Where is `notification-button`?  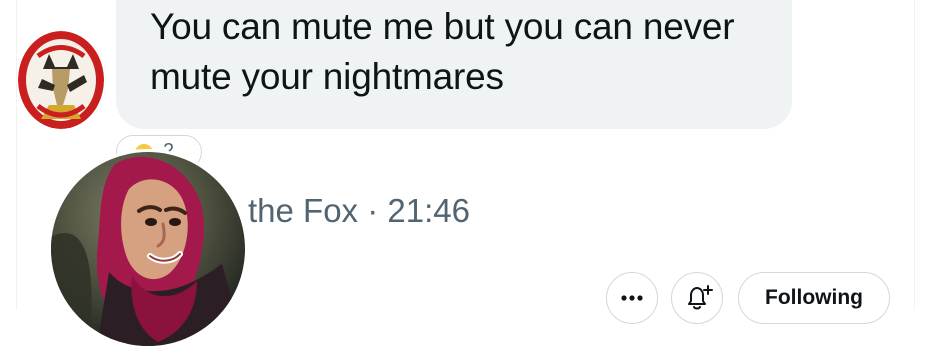 notification-button is located at coordinates (697, 298).